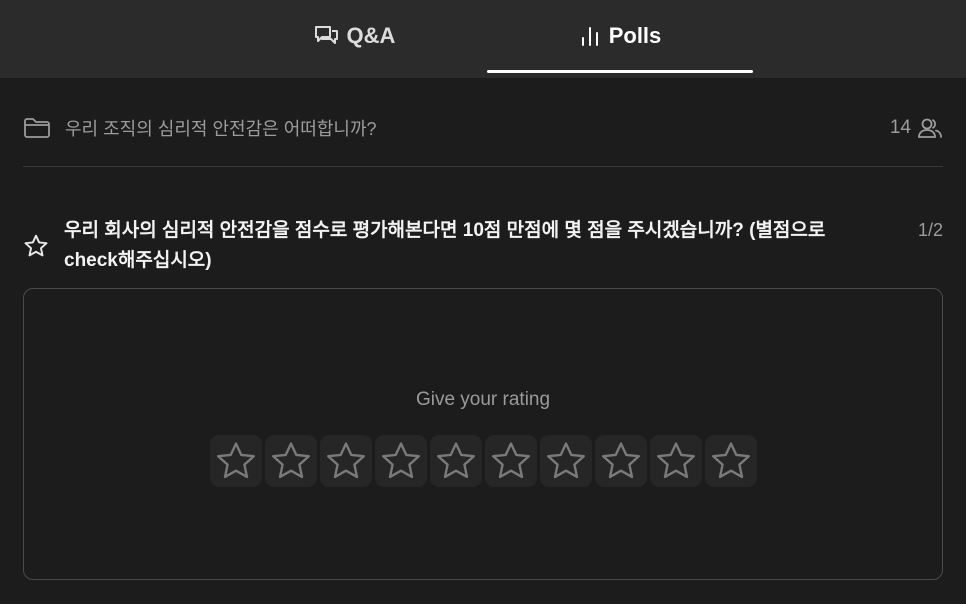 This screenshot has height=604, width=966. Describe the element at coordinates (483, 399) in the screenshot. I see `rating-prompt: Give your rating` at that location.